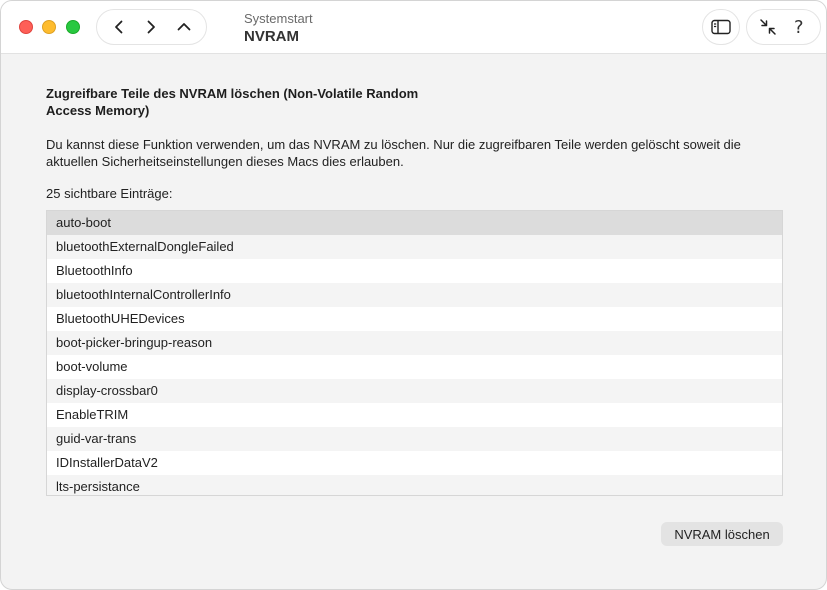  What do you see at coordinates (413, 27) in the screenshot?
I see `titlebar: Systemstart NVRAM ?` at bounding box center [413, 27].